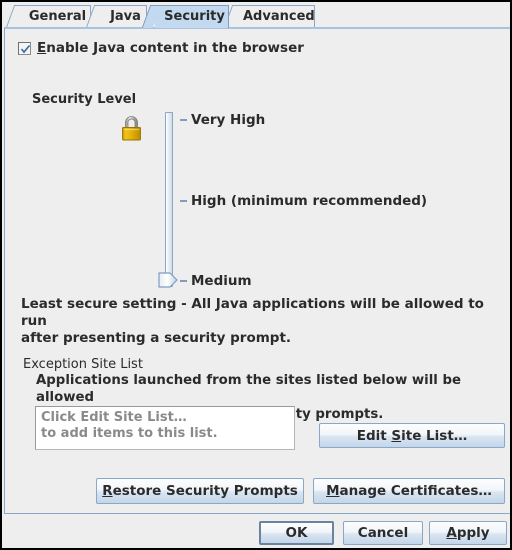 Image resolution: width=512 pixels, height=550 pixels. I want to click on slider-tick-medium, so click(183, 281).